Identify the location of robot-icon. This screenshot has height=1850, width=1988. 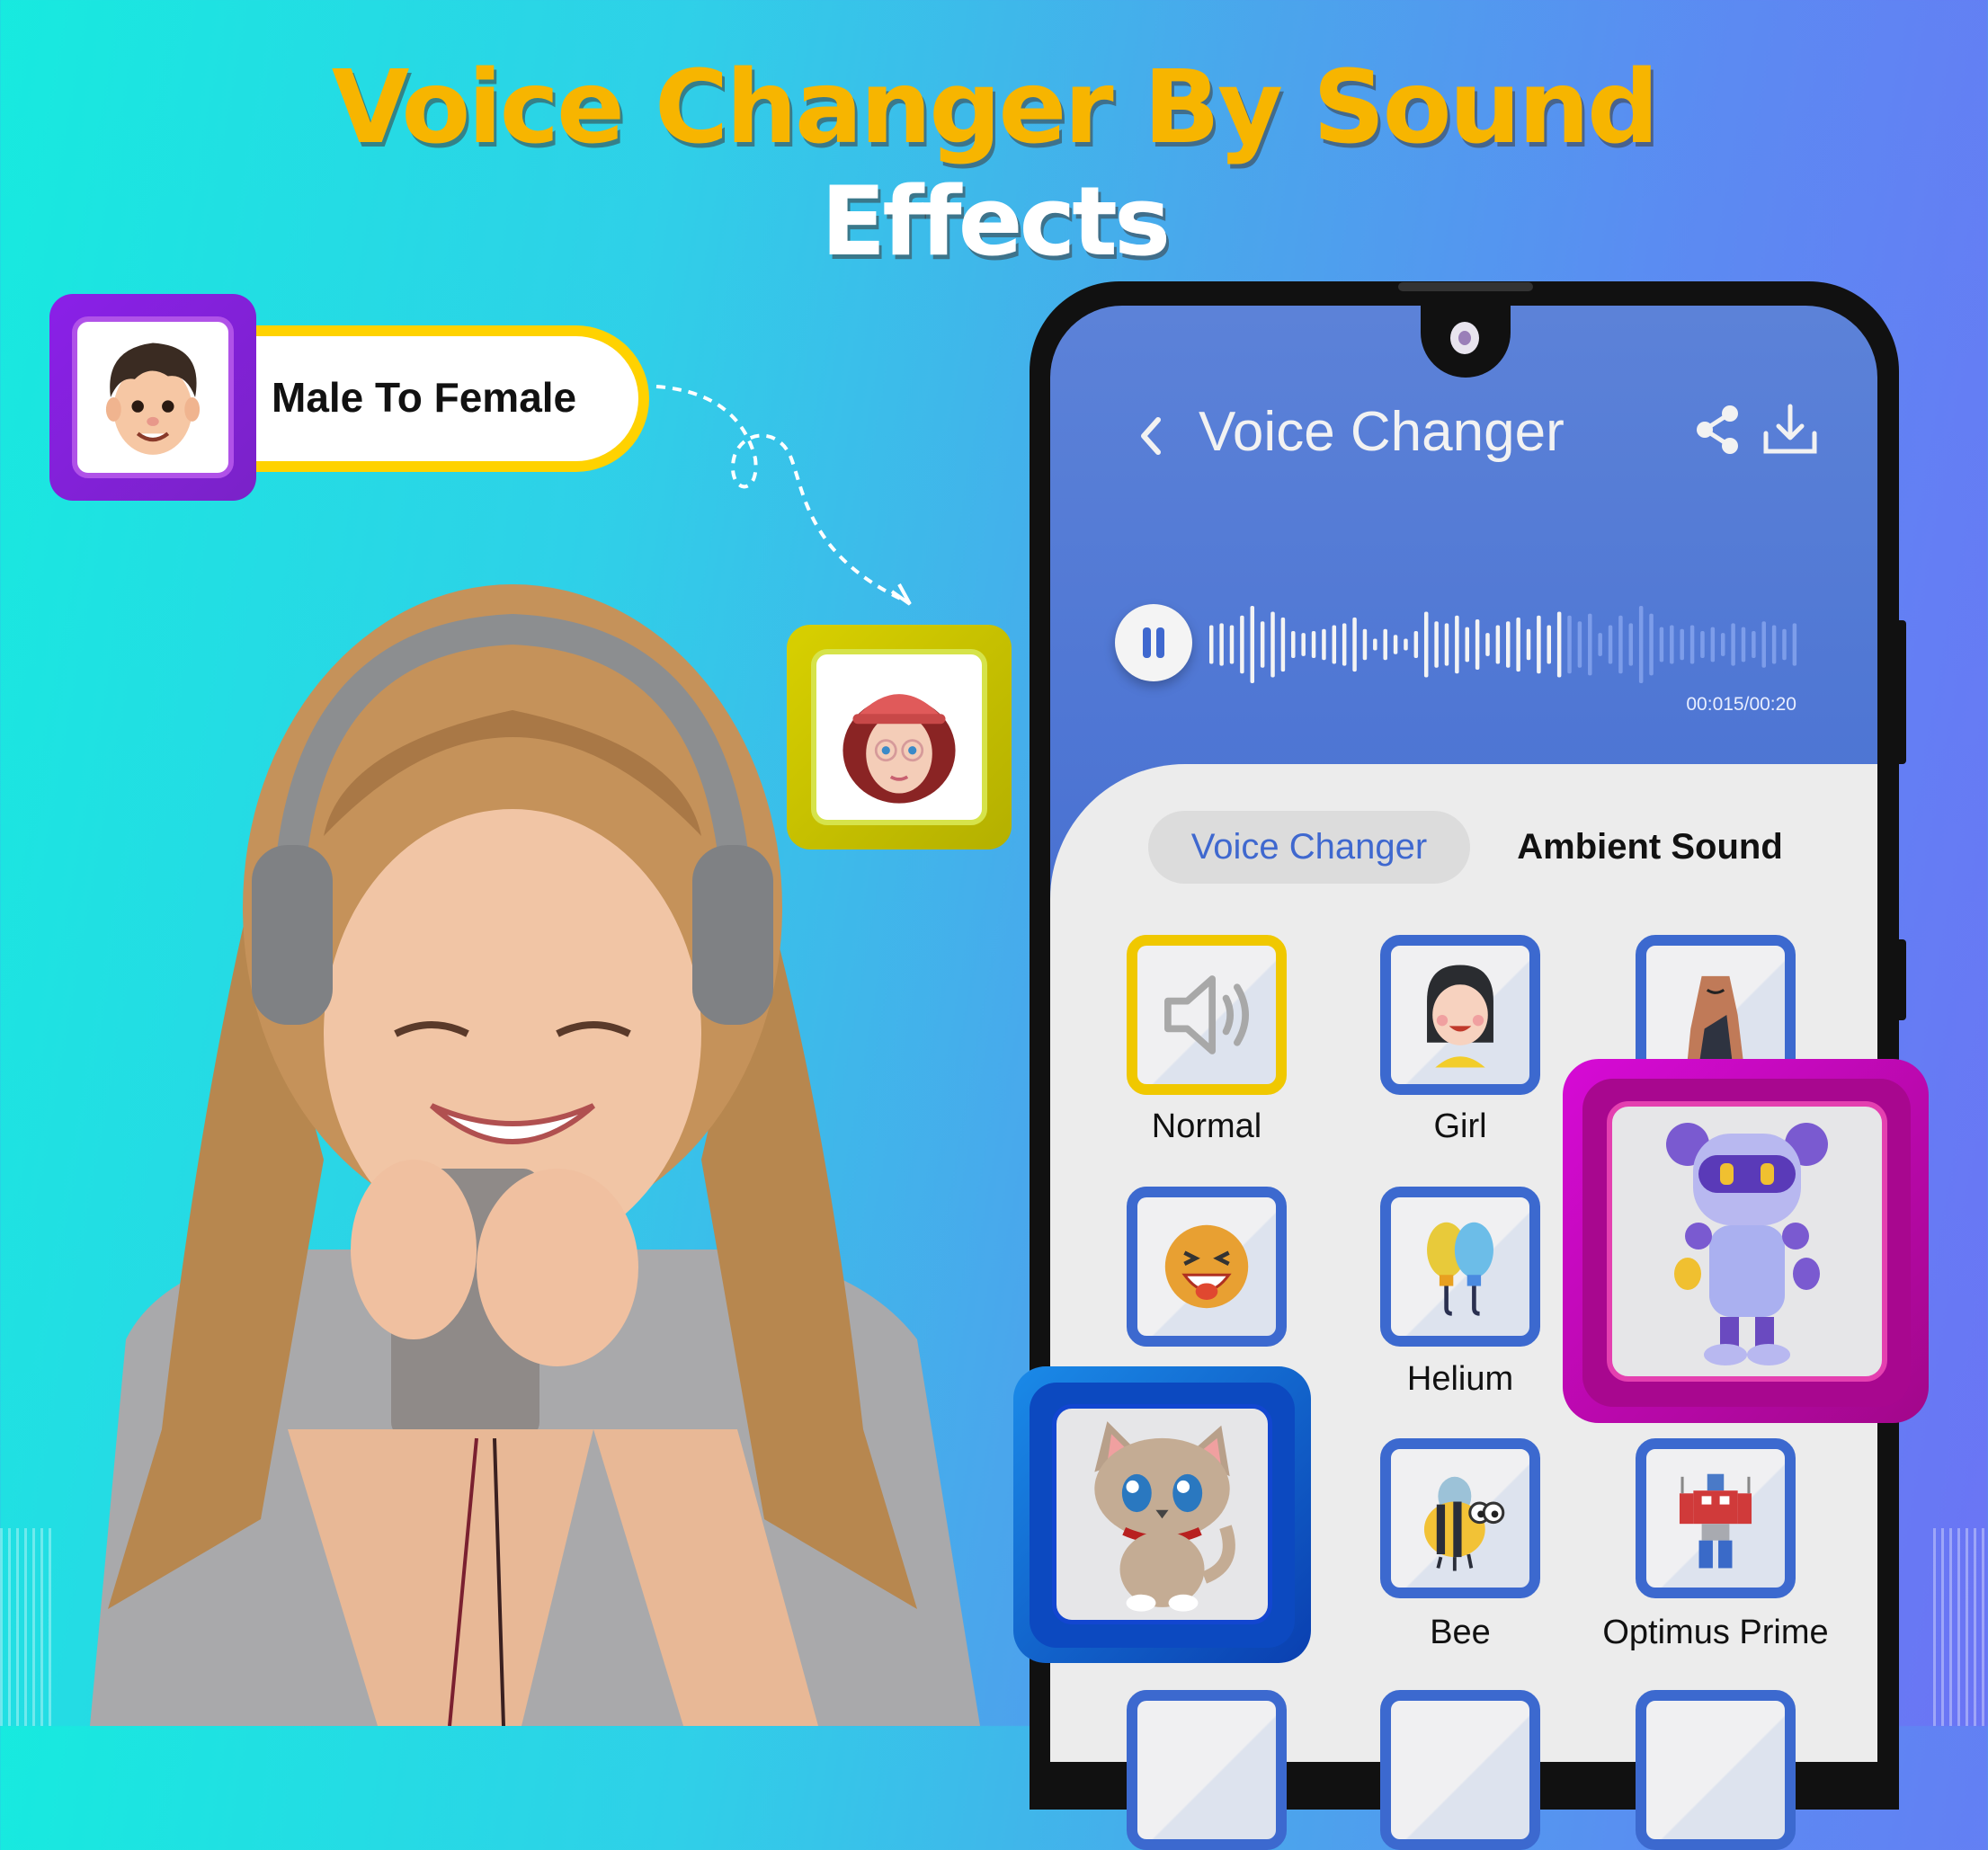
(1747, 1241).